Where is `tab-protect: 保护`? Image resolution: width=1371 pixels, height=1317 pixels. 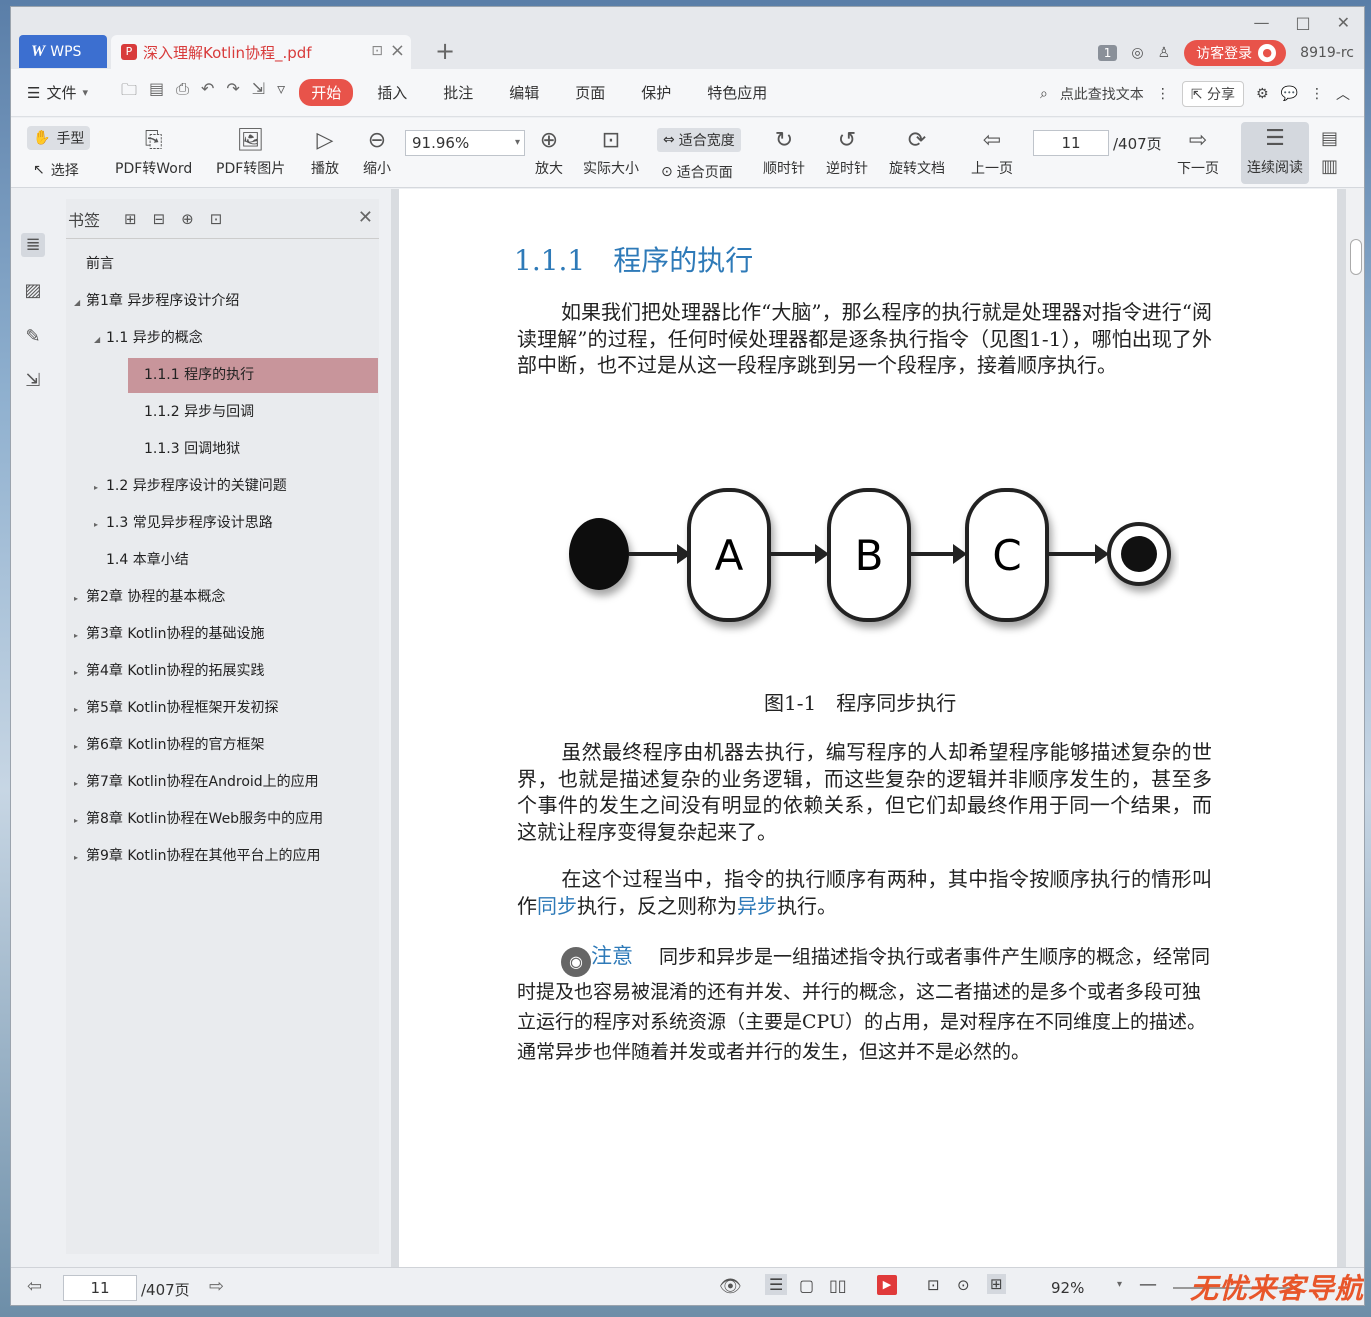
tab-protect: 保护 is located at coordinates (656, 92).